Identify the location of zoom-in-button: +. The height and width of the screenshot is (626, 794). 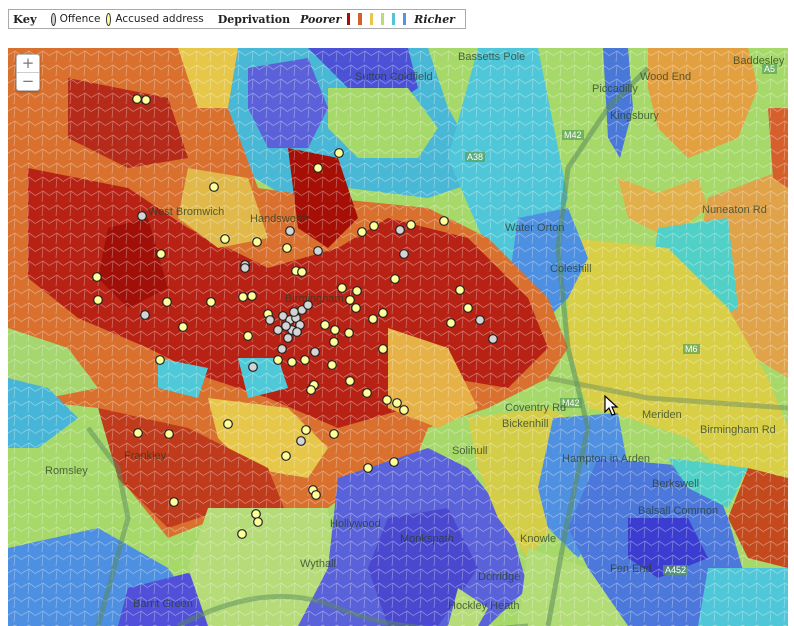
(28, 63).